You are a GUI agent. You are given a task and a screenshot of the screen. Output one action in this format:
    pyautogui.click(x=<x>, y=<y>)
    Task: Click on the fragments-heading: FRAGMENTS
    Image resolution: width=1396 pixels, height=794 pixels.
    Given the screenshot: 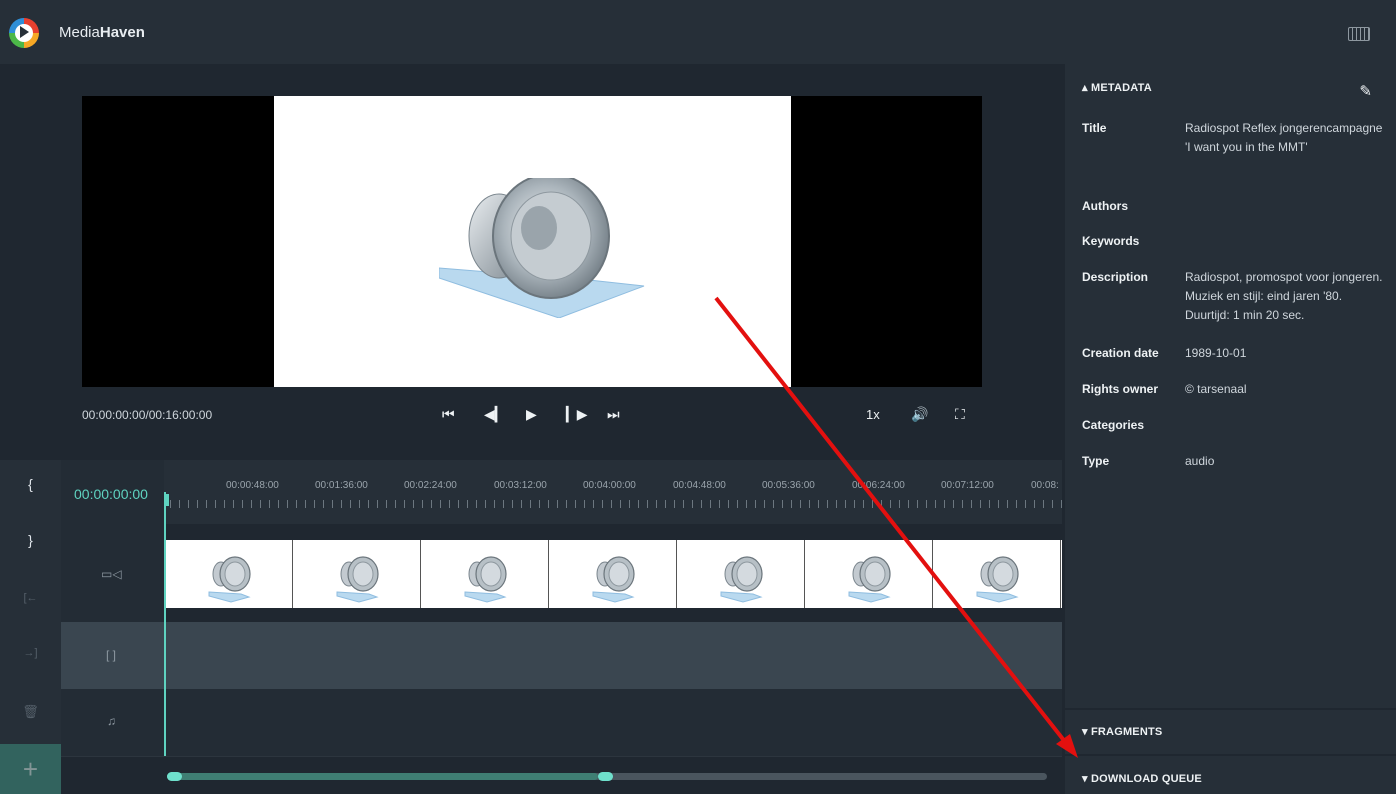 What is the action you would take?
    pyautogui.click(x=1126, y=732)
    